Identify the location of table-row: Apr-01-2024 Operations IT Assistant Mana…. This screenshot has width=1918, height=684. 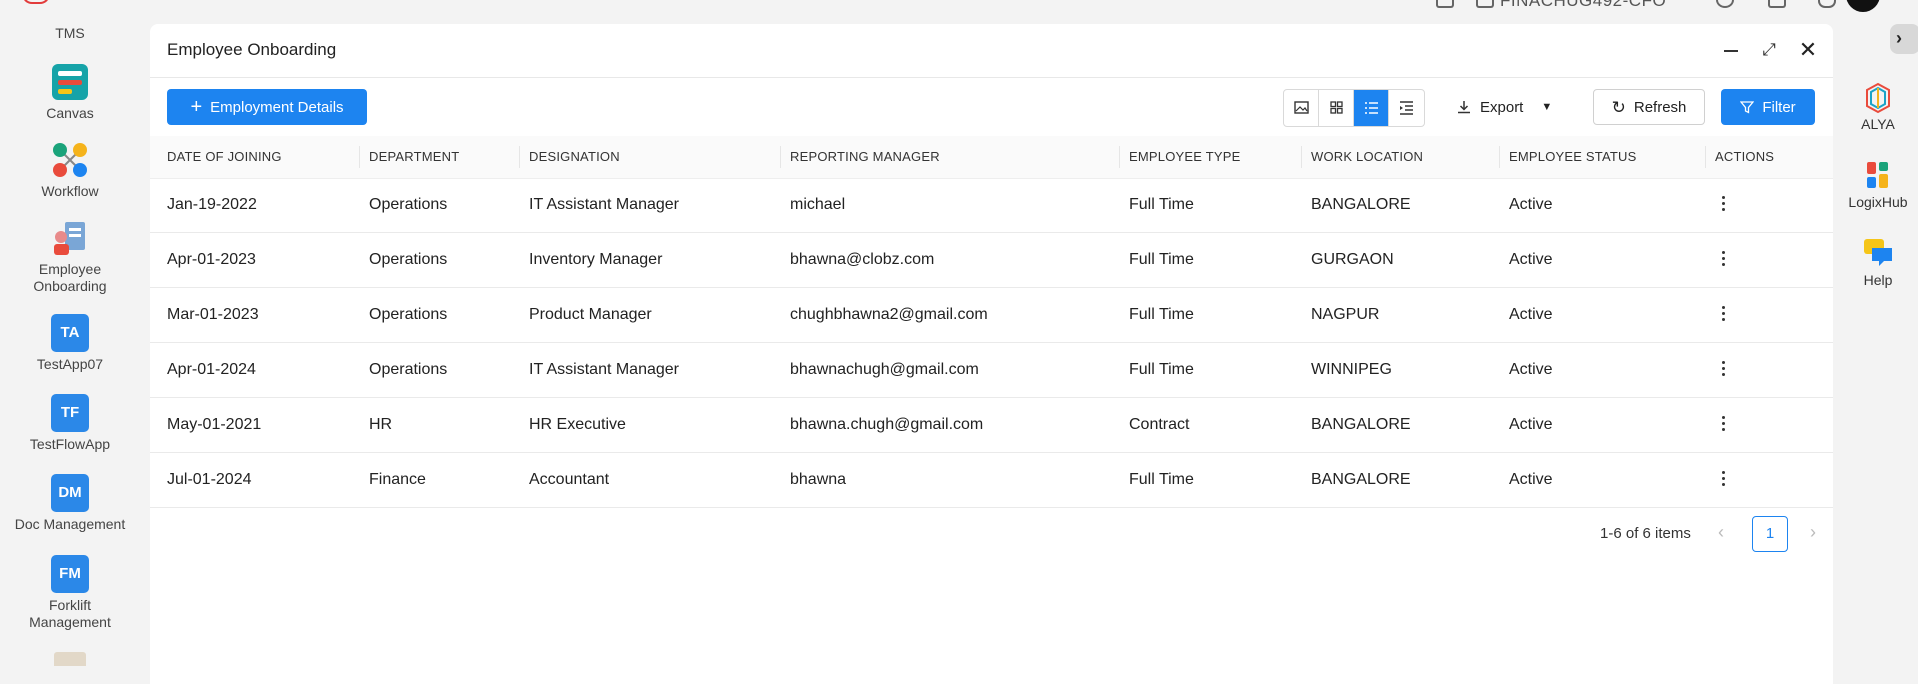
(991, 370).